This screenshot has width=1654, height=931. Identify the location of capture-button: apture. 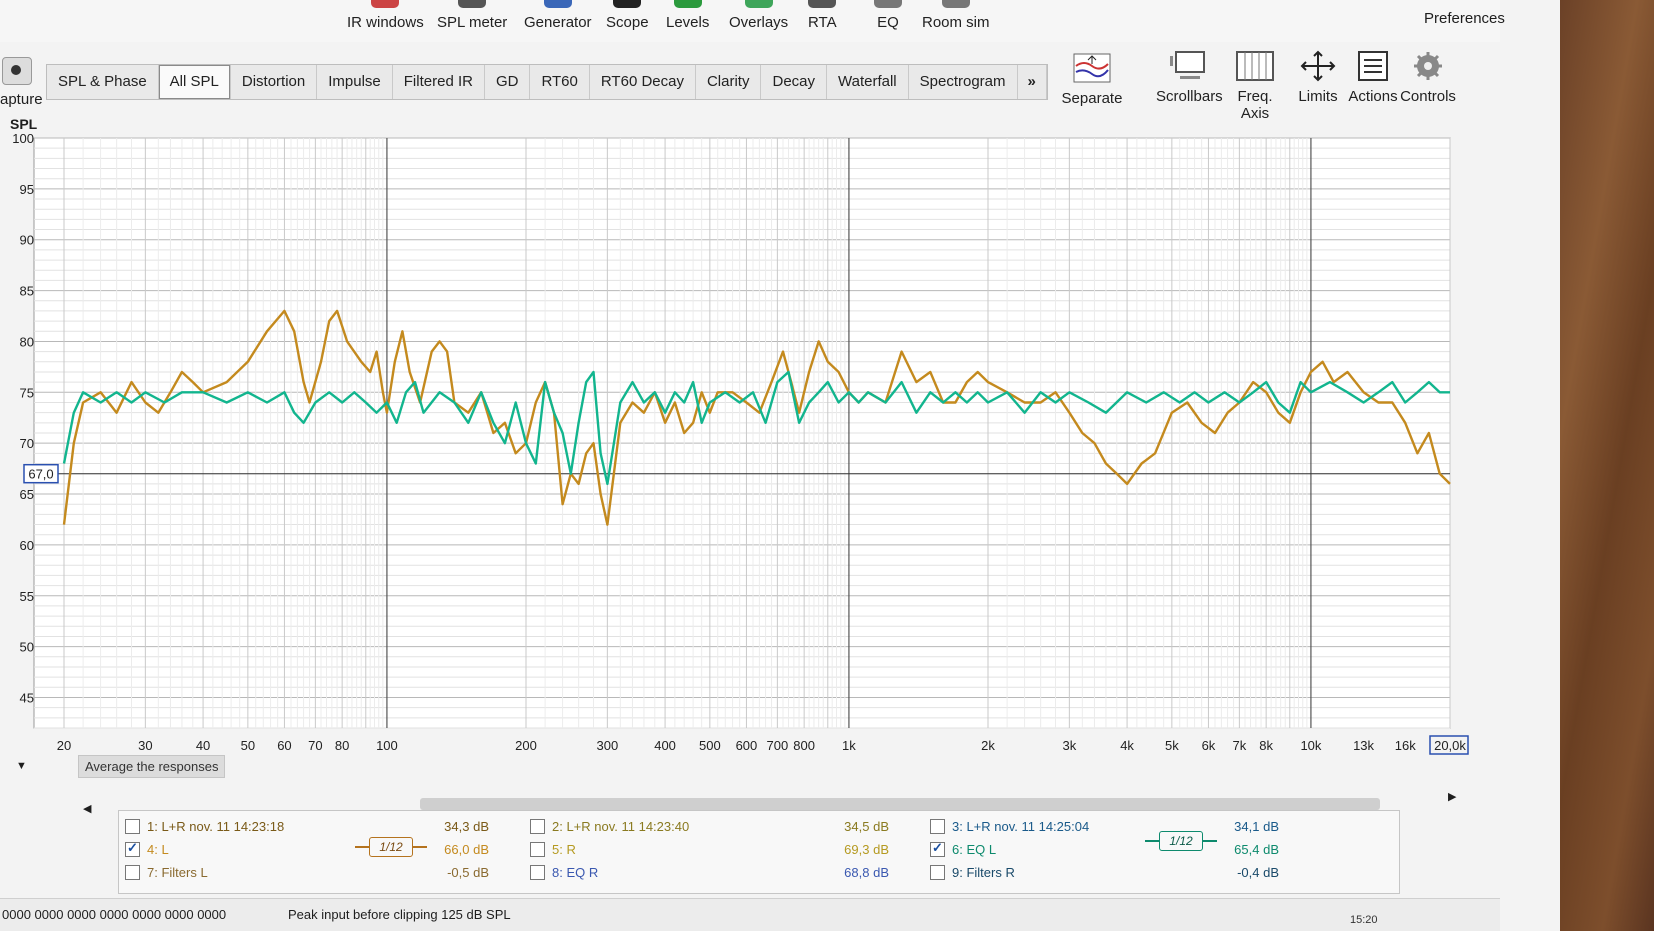
(21, 82).